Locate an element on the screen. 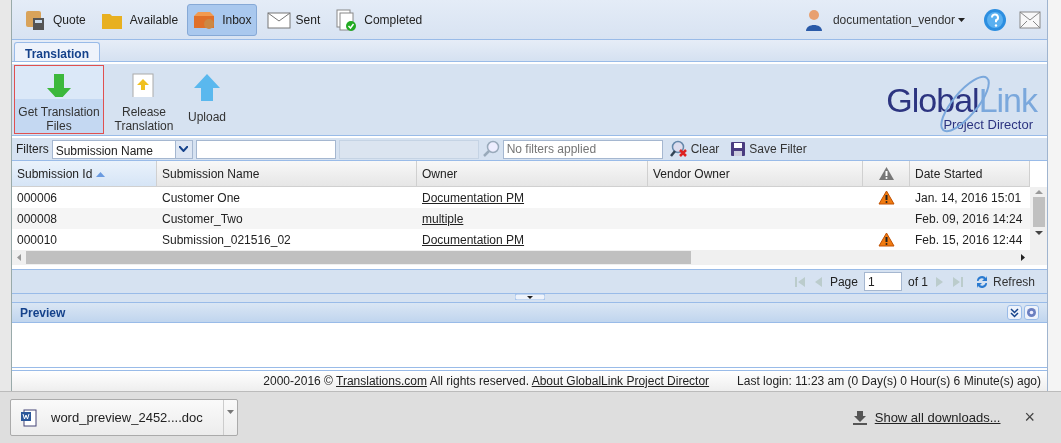 Image resolution: width=1061 pixels, height=443 pixels. filters-label: Filters is located at coordinates (32, 149).